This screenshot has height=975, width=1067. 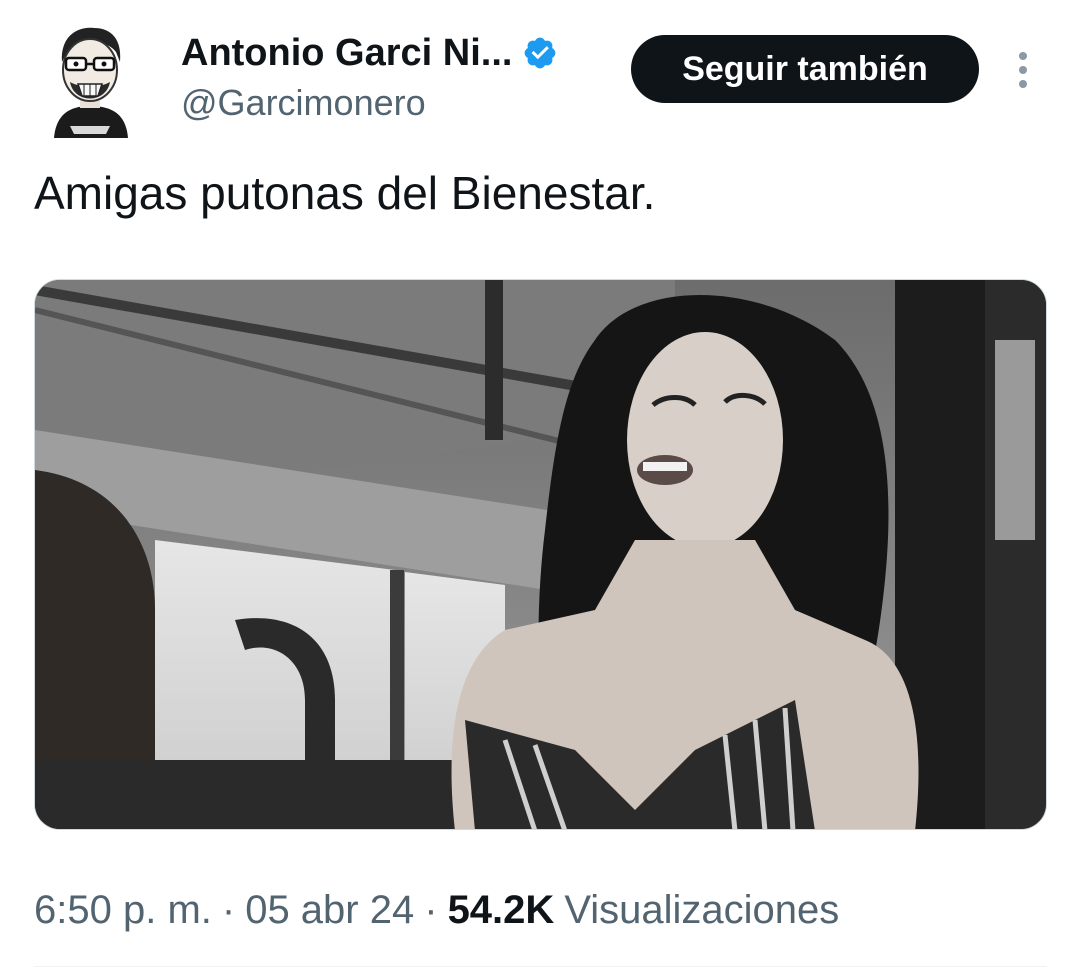 What do you see at coordinates (805, 69) in the screenshot?
I see `follow-button: Seguir también` at bounding box center [805, 69].